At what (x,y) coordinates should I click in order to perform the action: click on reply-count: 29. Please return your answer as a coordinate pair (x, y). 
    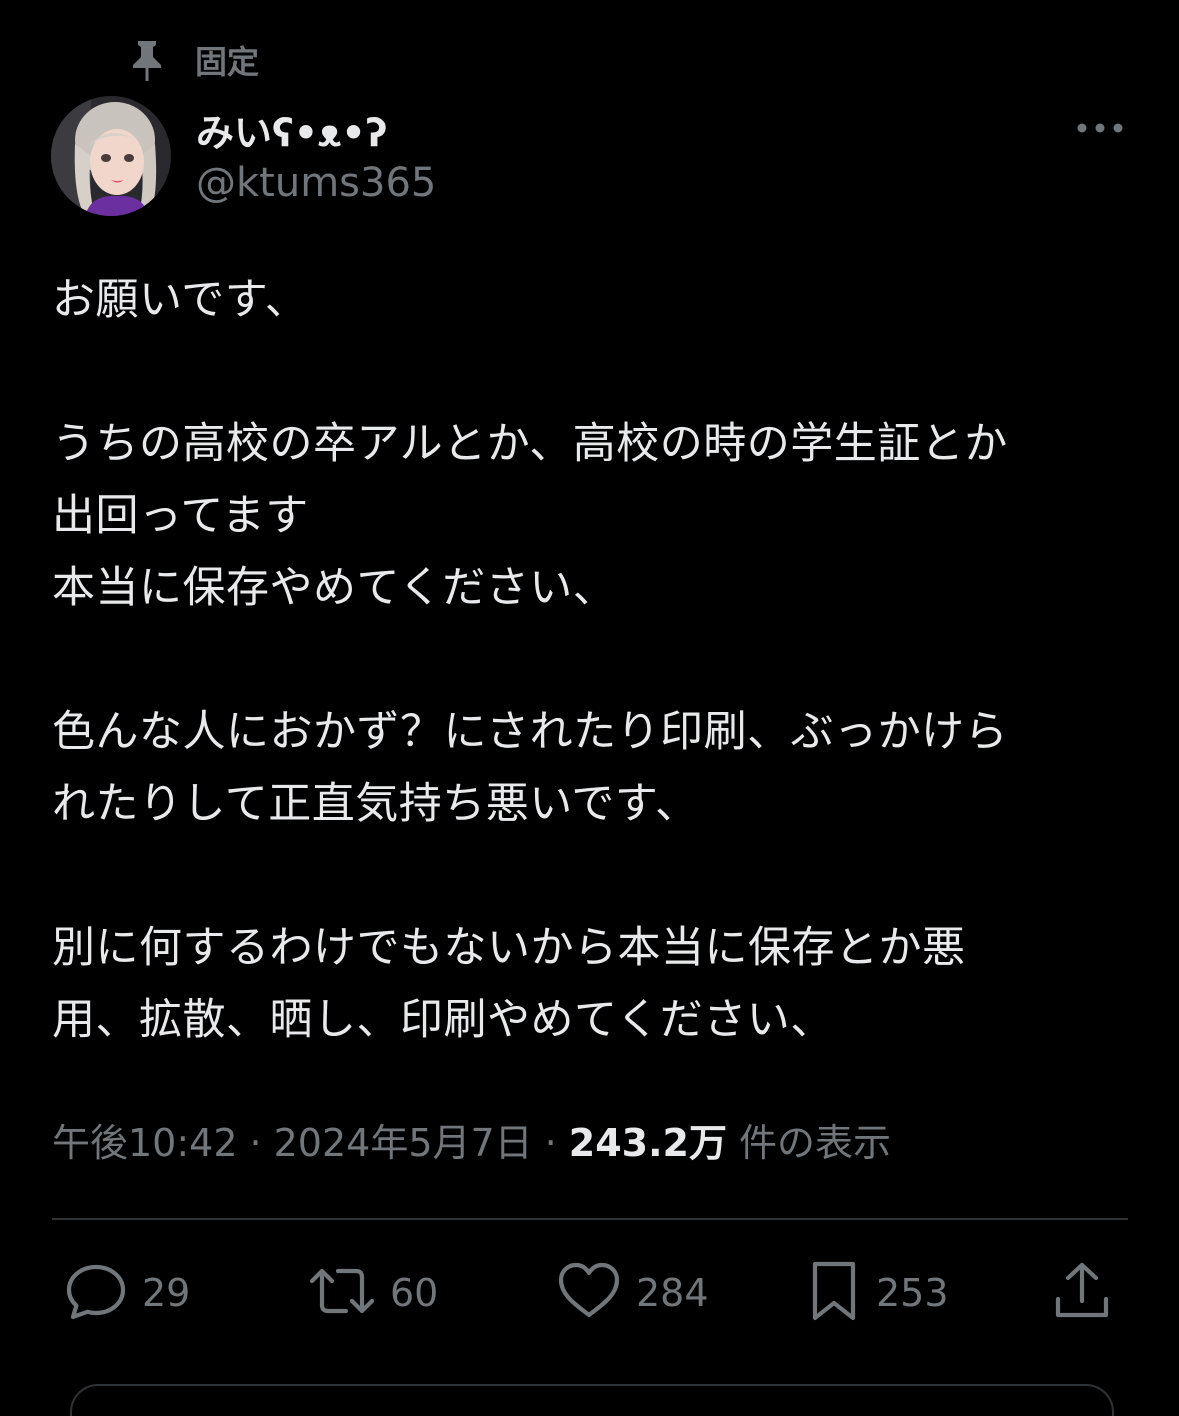
    Looking at the image, I should click on (166, 1293).